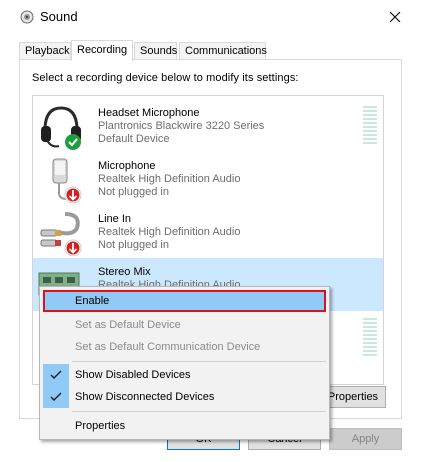 The width and height of the screenshot is (421, 462). What do you see at coordinates (45, 51) in the screenshot?
I see `tab-playback: Playback` at bounding box center [45, 51].